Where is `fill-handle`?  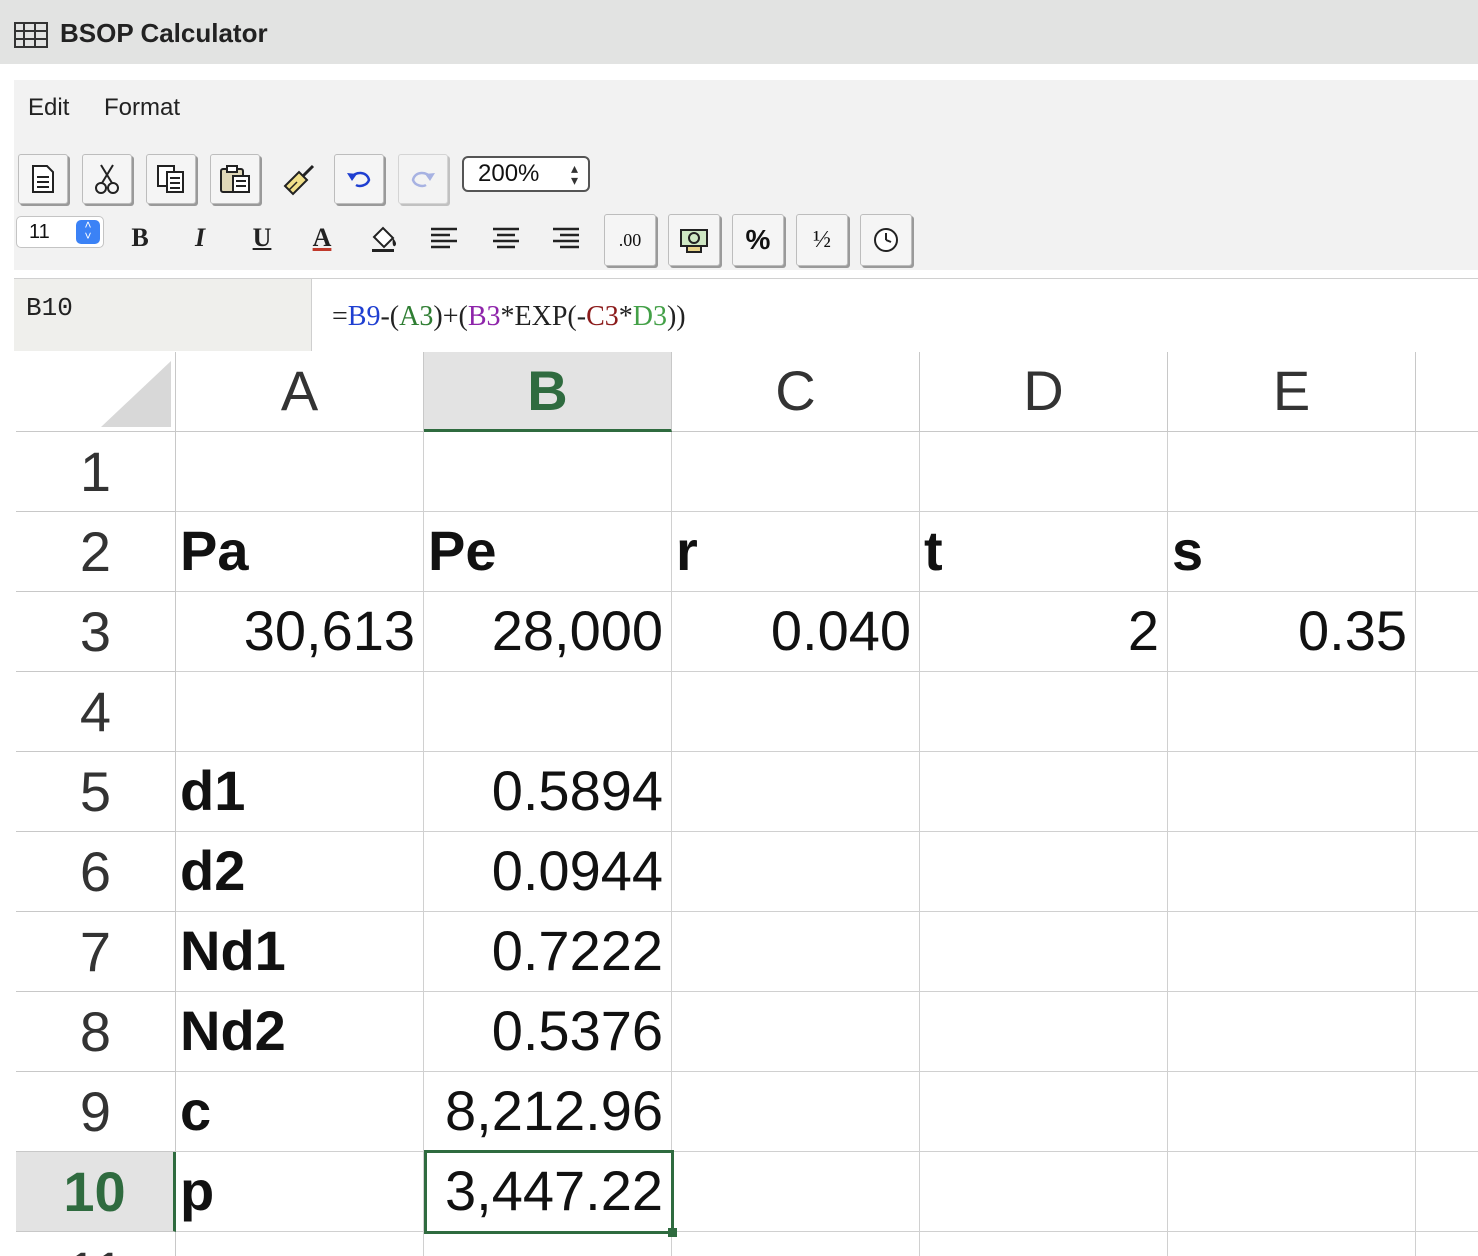 fill-handle is located at coordinates (672, 1232).